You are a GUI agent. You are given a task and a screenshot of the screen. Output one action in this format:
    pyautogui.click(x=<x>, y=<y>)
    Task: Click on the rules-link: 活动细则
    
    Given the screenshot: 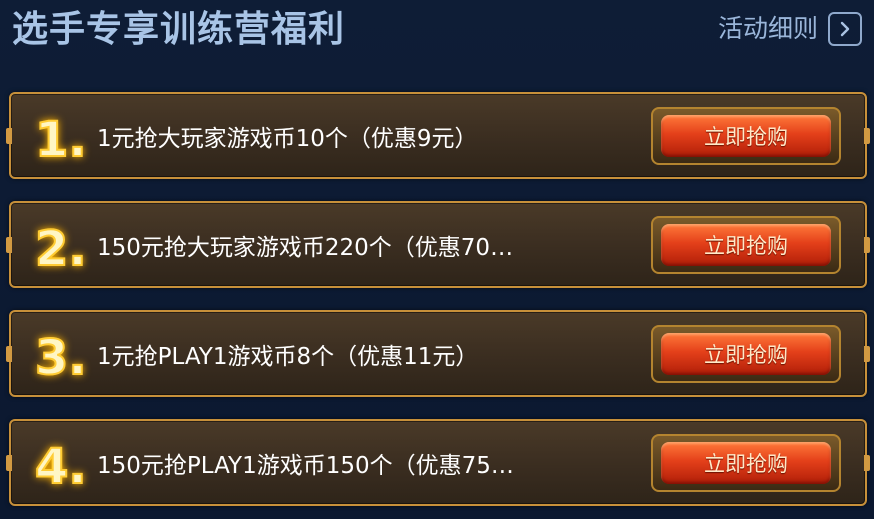 What is the action you would take?
    pyautogui.click(x=790, y=29)
    